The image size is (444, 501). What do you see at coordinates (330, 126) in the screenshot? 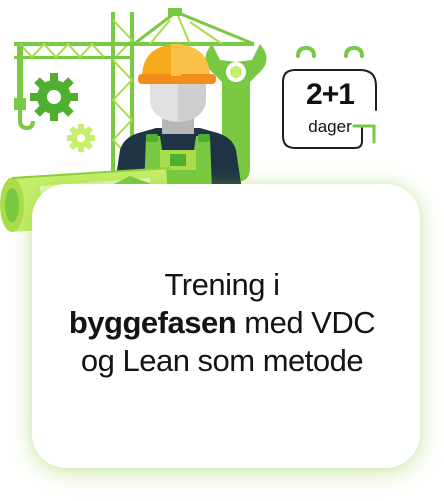
I see `duration-unit: dager` at bounding box center [330, 126].